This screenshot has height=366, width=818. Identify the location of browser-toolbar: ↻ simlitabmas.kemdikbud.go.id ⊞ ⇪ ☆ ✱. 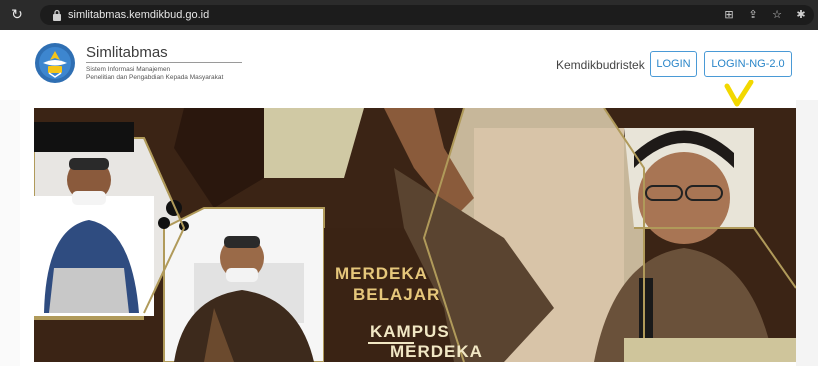
(409, 15).